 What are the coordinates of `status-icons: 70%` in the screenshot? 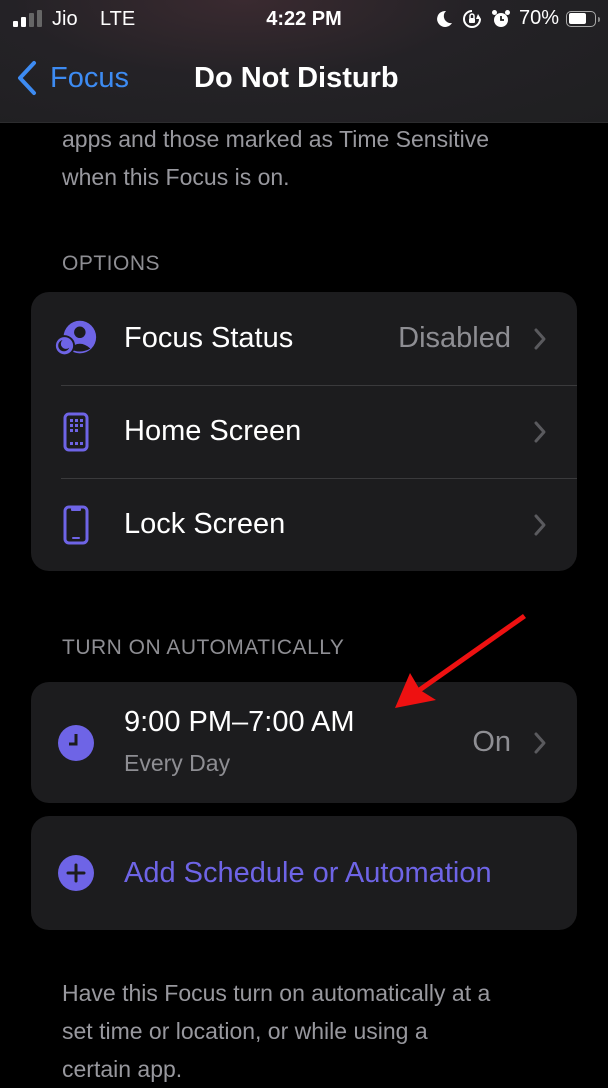 It's located at (517, 18).